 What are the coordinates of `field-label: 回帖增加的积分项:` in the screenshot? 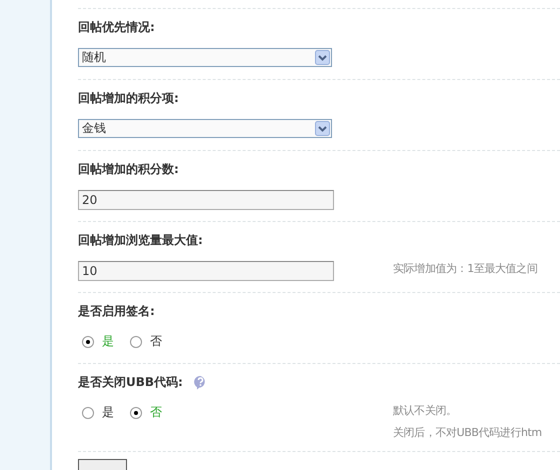 It's located at (128, 98).